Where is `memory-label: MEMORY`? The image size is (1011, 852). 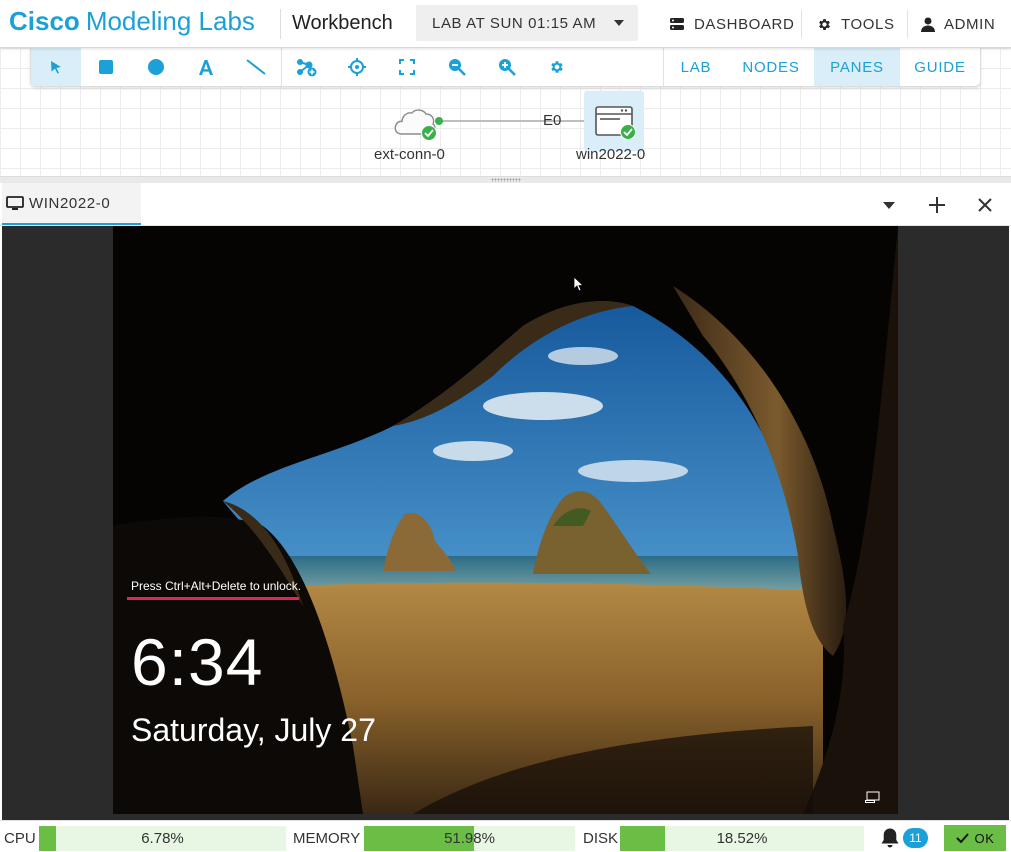
memory-label: MEMORY is located at coordinates (327, 838).